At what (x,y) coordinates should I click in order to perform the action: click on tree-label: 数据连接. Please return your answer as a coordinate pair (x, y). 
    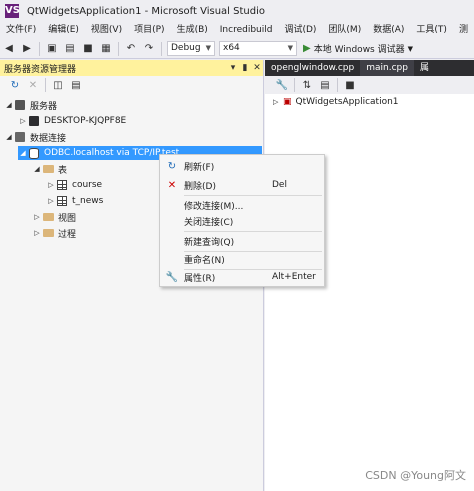
    Looking at the image, I should click on (48, 138).